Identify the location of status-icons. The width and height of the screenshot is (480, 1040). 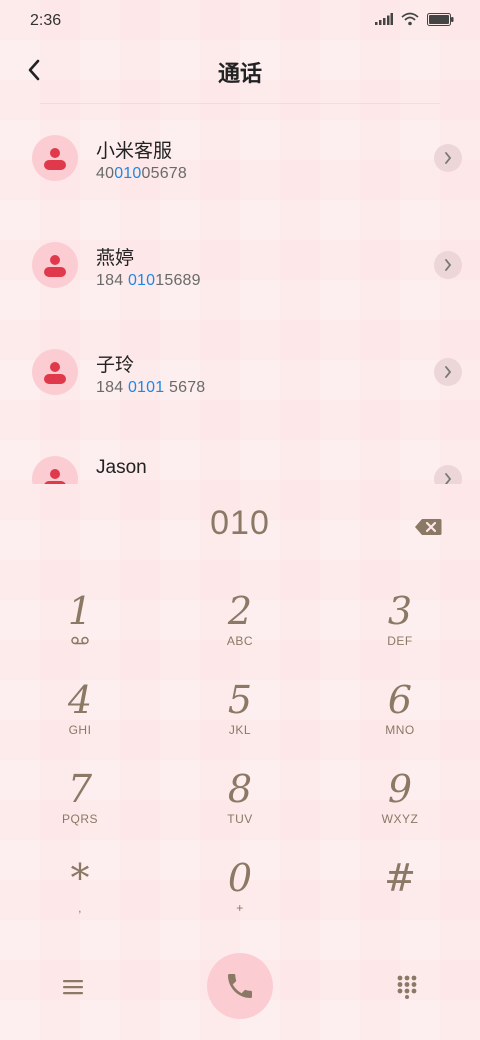
(414, 19).